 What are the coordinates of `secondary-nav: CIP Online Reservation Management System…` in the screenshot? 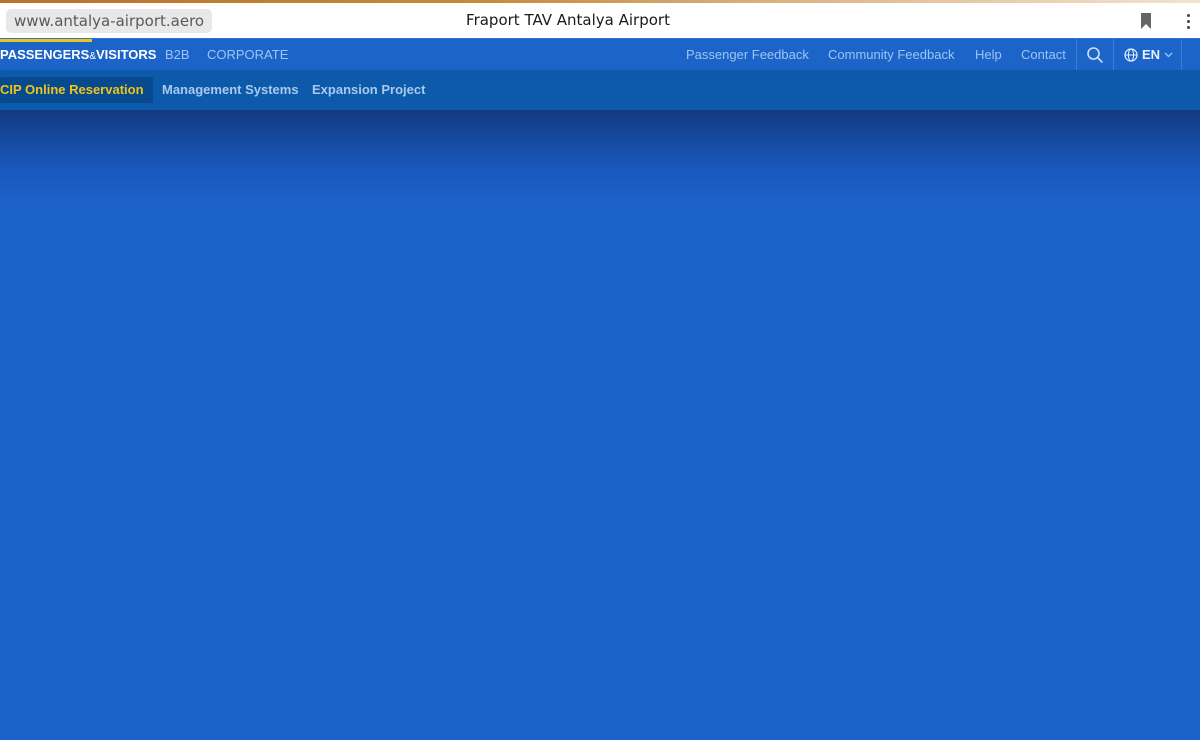 It's located at (600, 90).